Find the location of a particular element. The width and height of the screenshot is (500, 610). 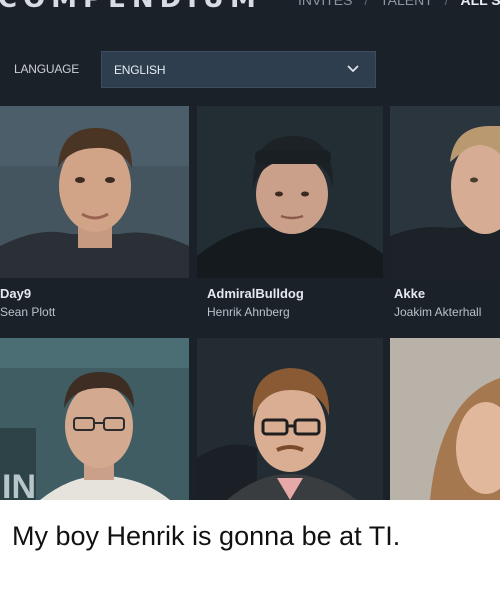

talent-real-name: Henrik Ahnberg is located at coordinates (248, 312).